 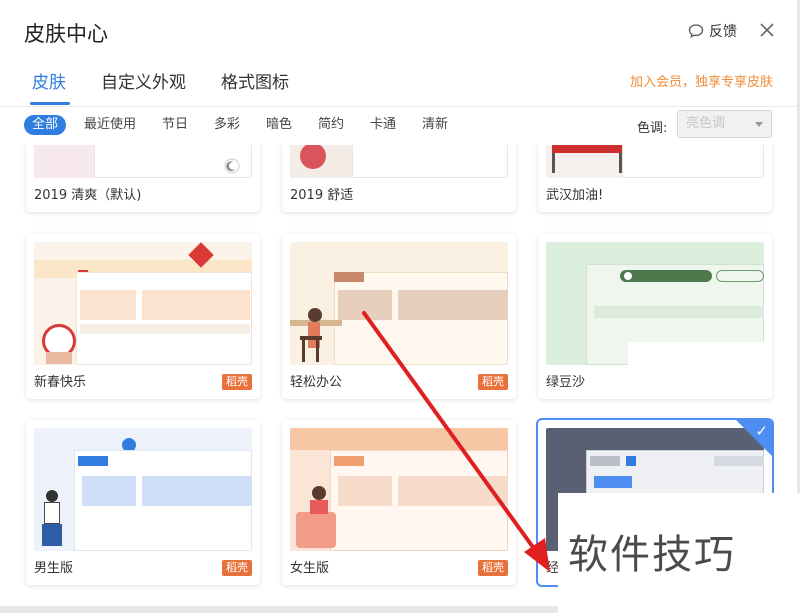 What do you see at coordinates (175, 125) in the screenshot?
I see `filter-chip-holiday: 节日` at bounding box center [175, 125].